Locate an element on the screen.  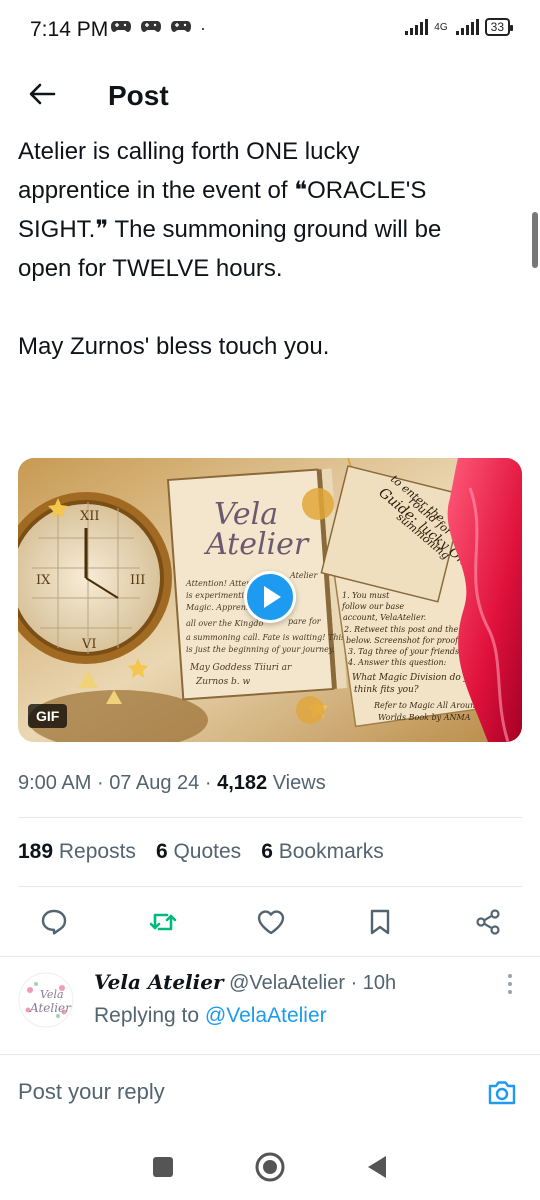
share-icon is located at coordinates (488, 922).